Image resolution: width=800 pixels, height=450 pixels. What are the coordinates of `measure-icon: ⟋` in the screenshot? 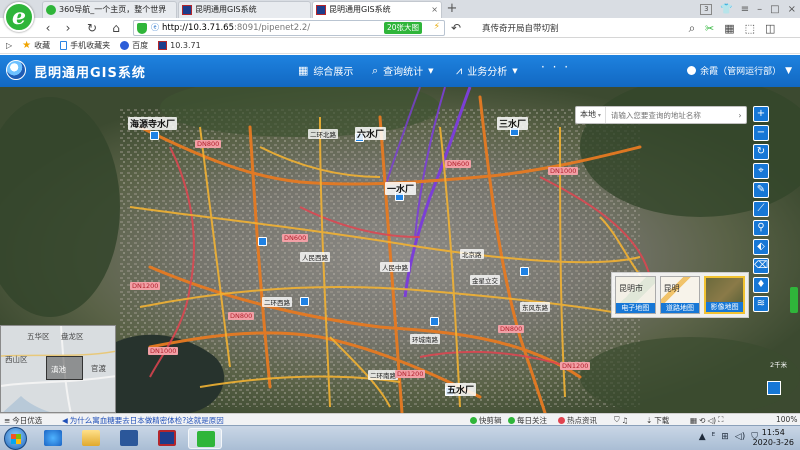 It's located at (761, 209).